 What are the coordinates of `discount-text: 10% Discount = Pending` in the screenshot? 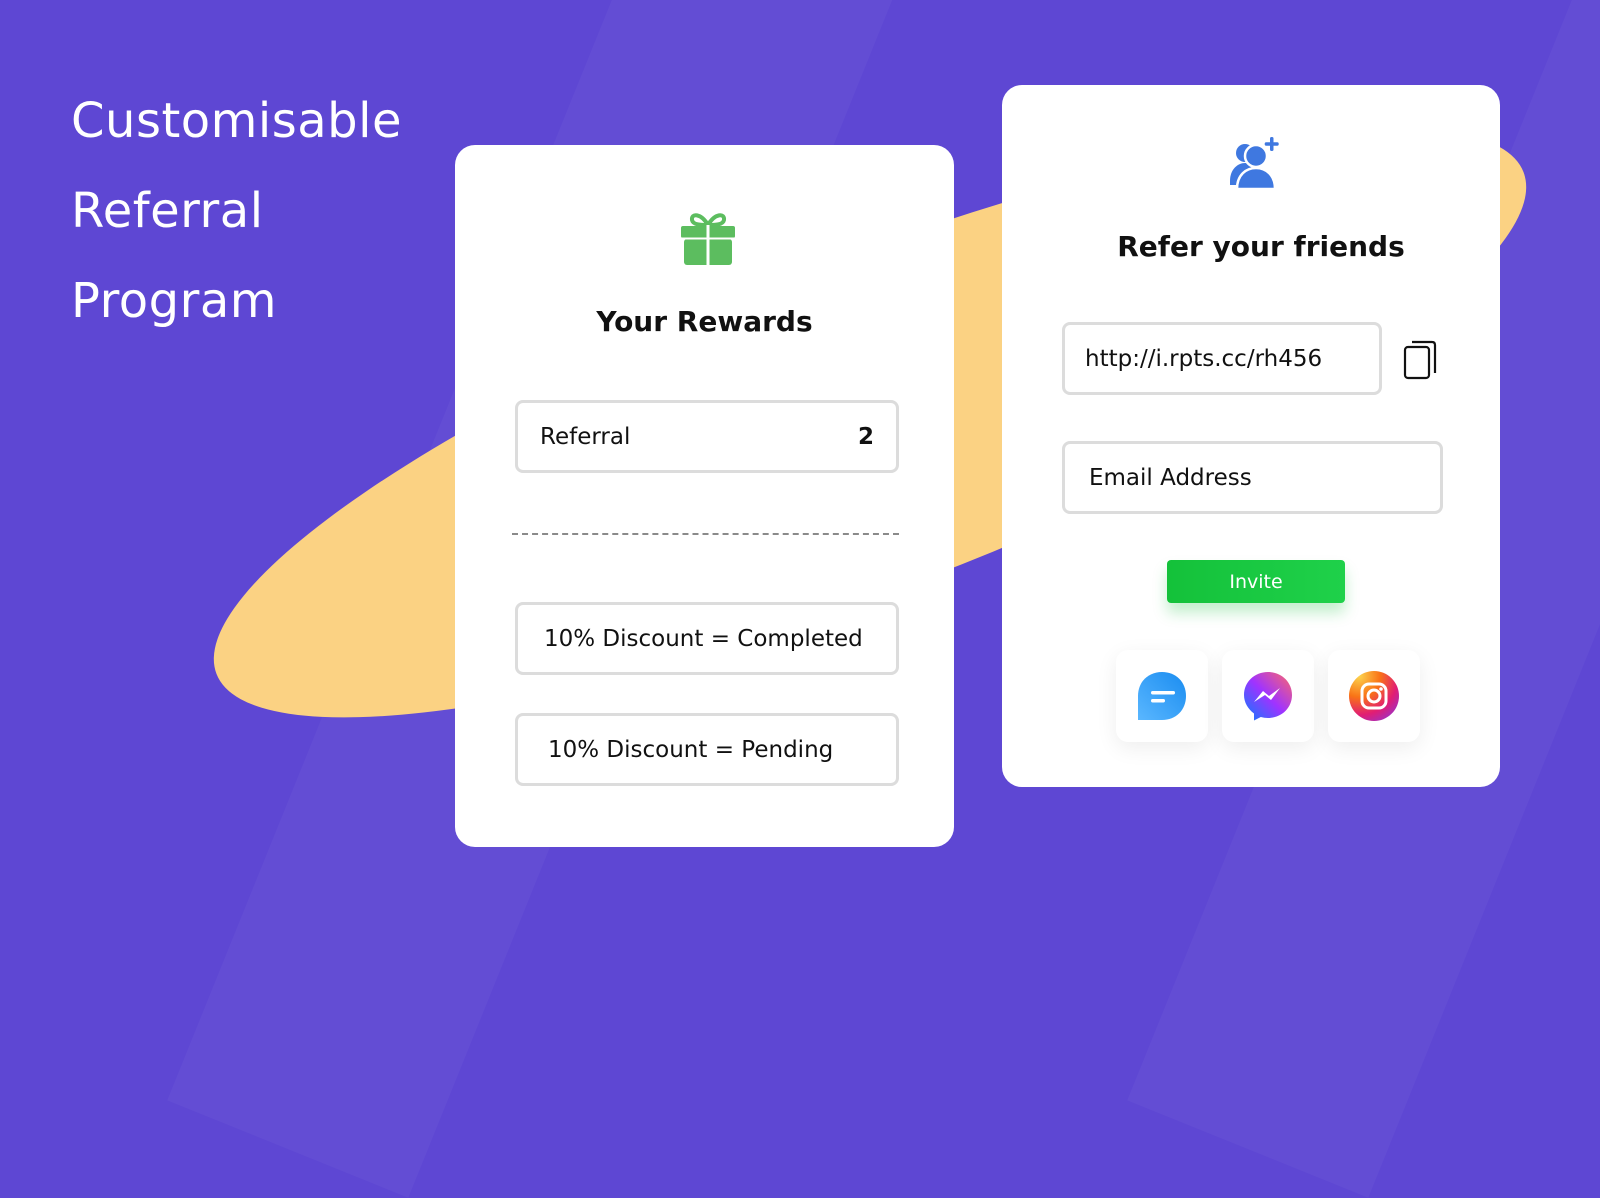 It's located at (691, 749).